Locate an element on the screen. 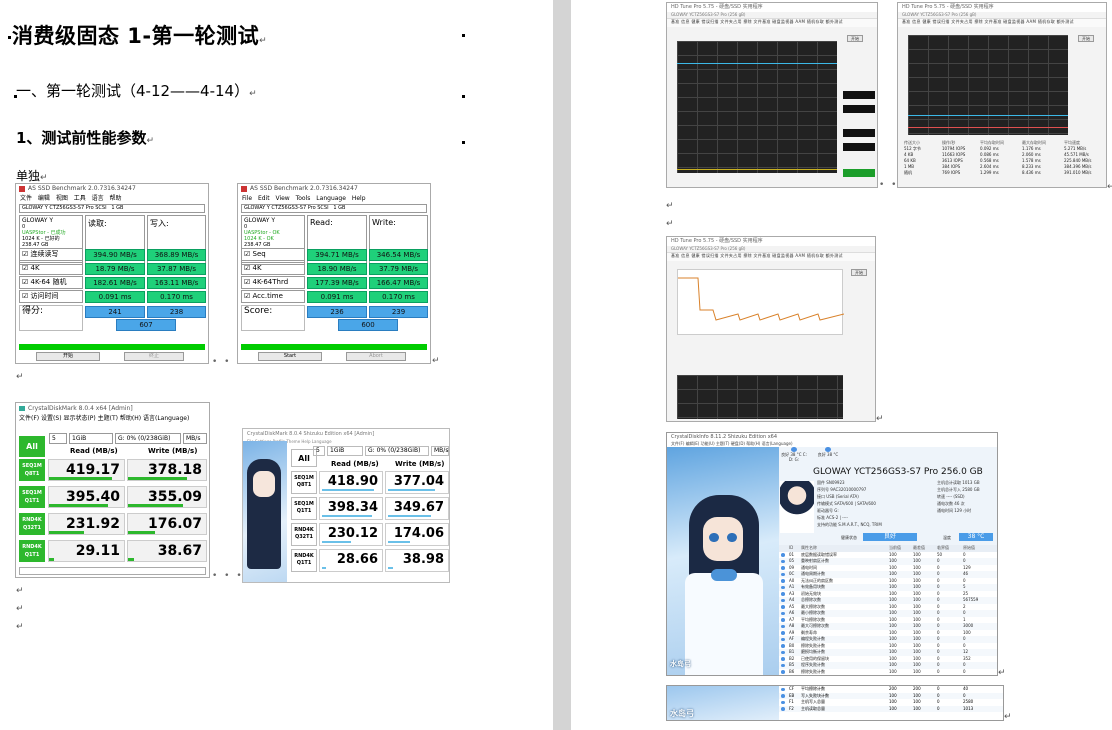  abort-button: 终止 is located at coordinates (154, 356).